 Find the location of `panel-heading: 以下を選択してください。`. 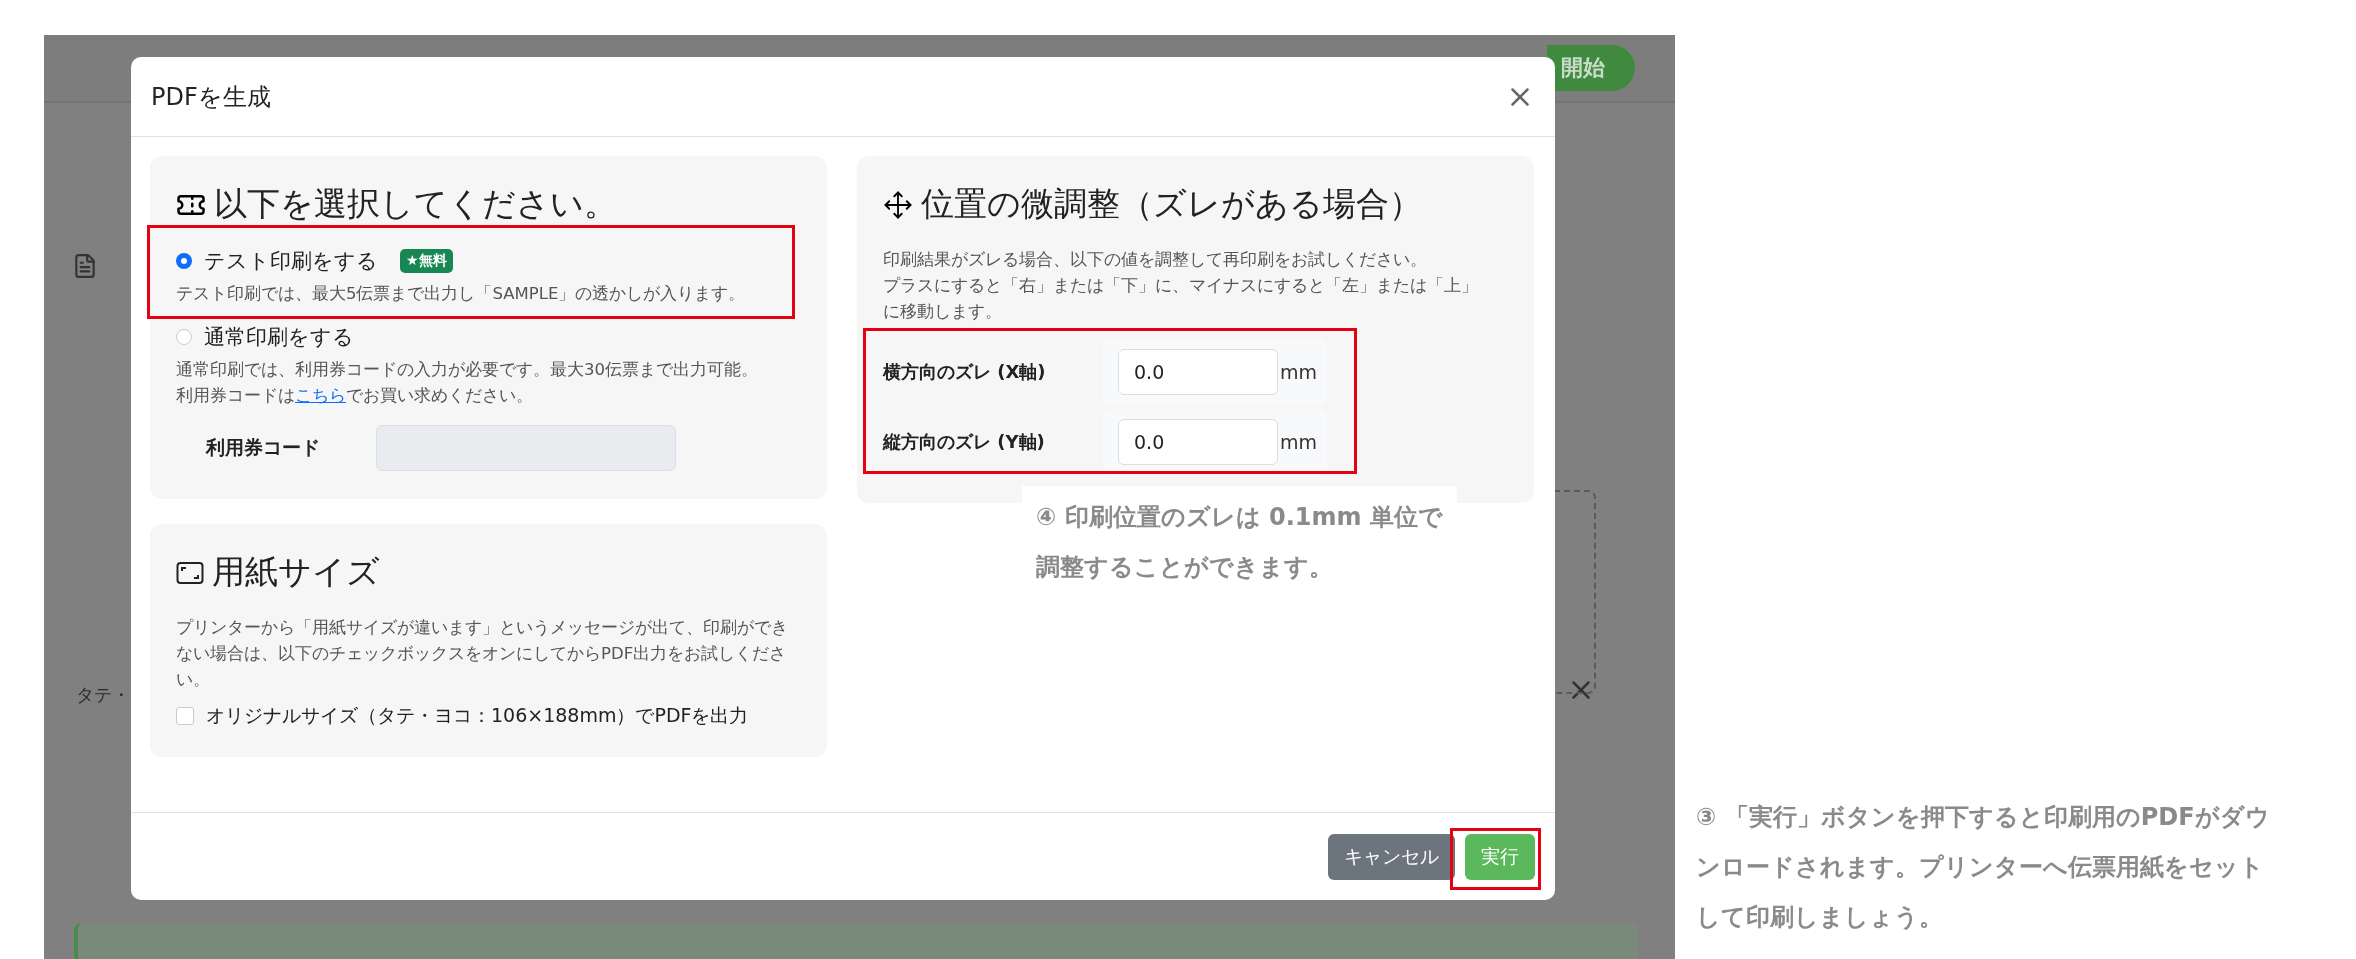

panel-heading: 以下を選択してください。 is located at coordinates (415, 204).